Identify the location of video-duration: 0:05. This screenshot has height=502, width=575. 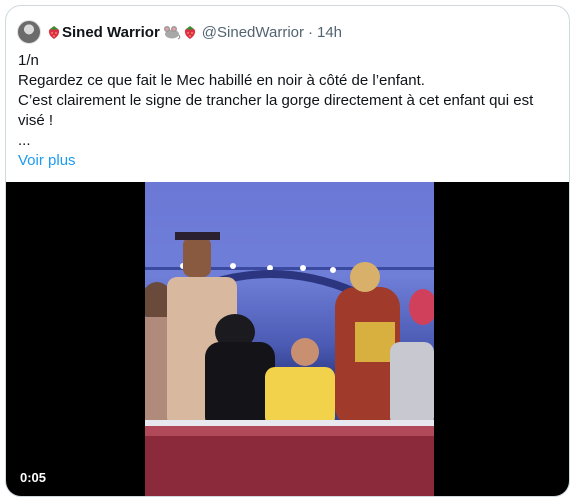
(33, 477).